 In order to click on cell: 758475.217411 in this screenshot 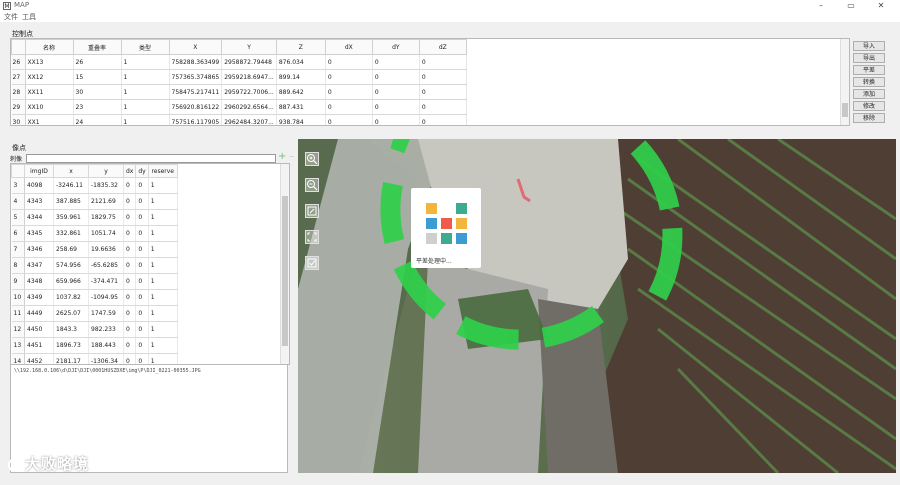, I will do `click(196, 92)`.